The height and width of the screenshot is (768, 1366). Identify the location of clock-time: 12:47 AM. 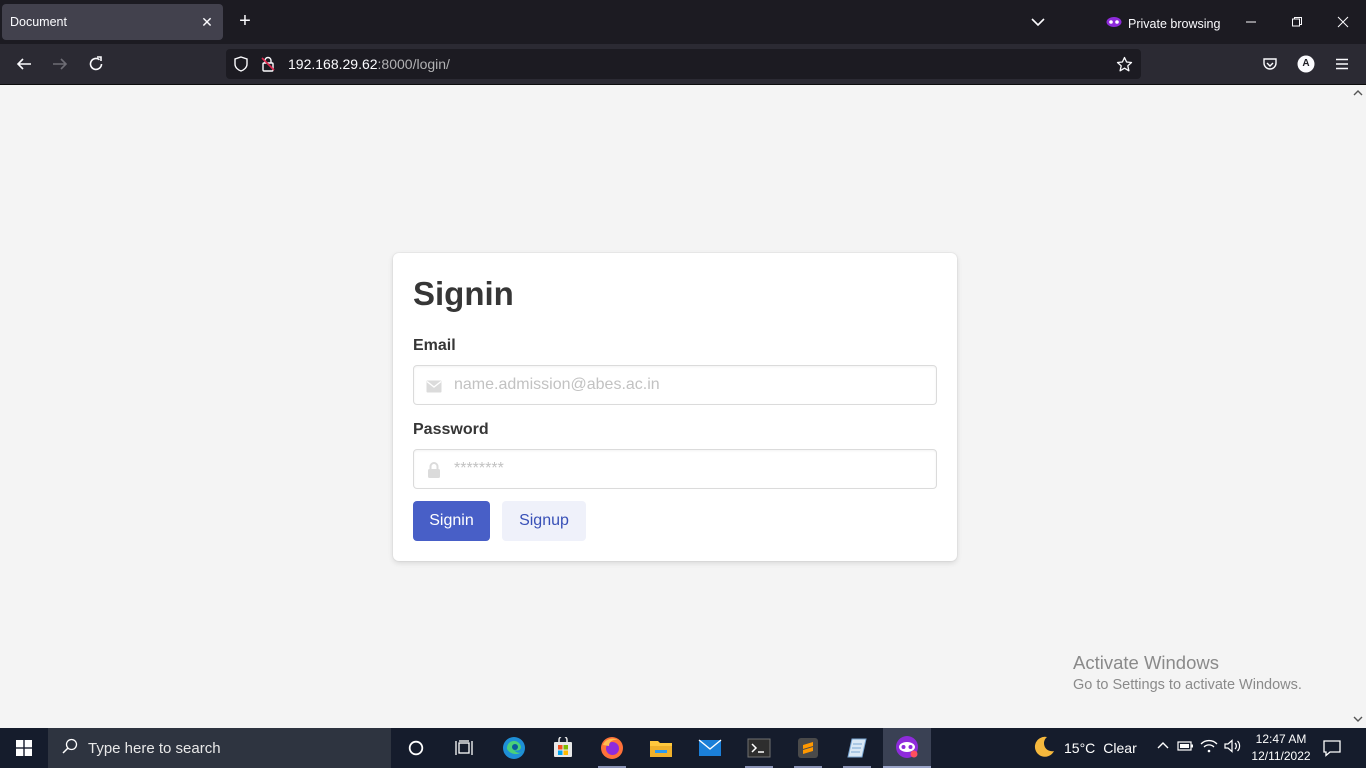
(1281, 739).